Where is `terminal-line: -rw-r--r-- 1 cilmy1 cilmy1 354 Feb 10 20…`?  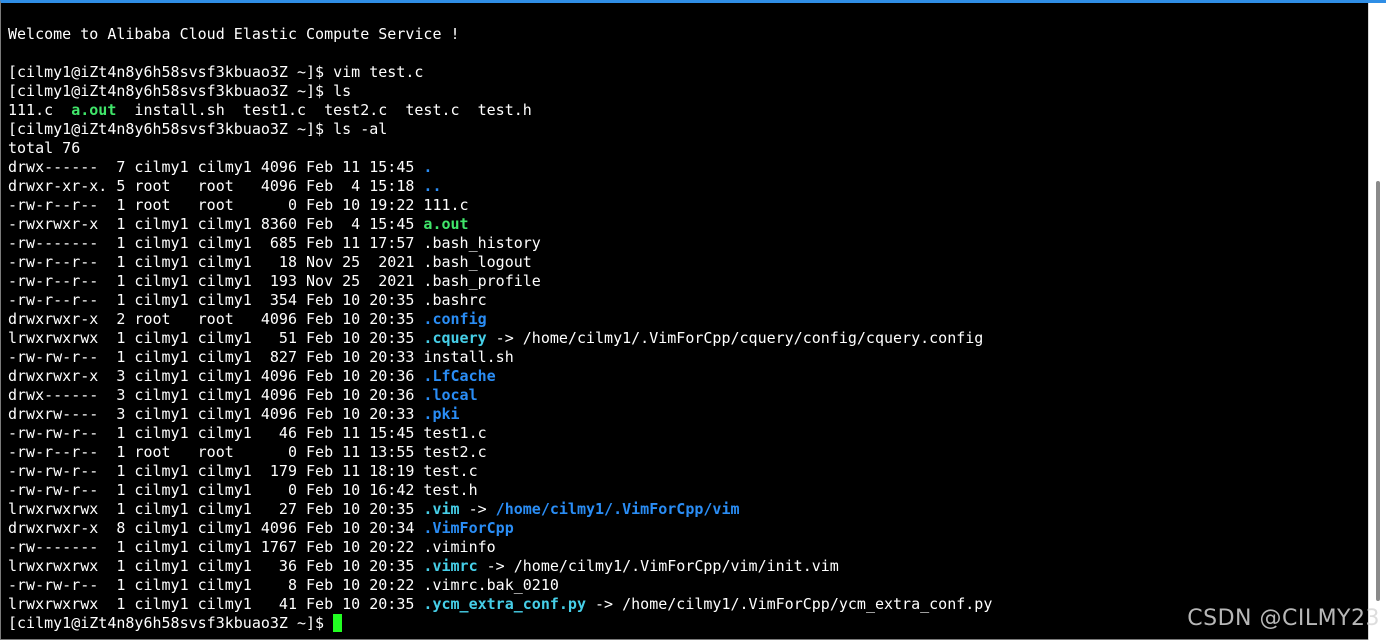 terminal-line: -rw-r--r-- 1 cilmy1 cilmy1 354 Feb 10 20… is located at coordinates (688, 300).